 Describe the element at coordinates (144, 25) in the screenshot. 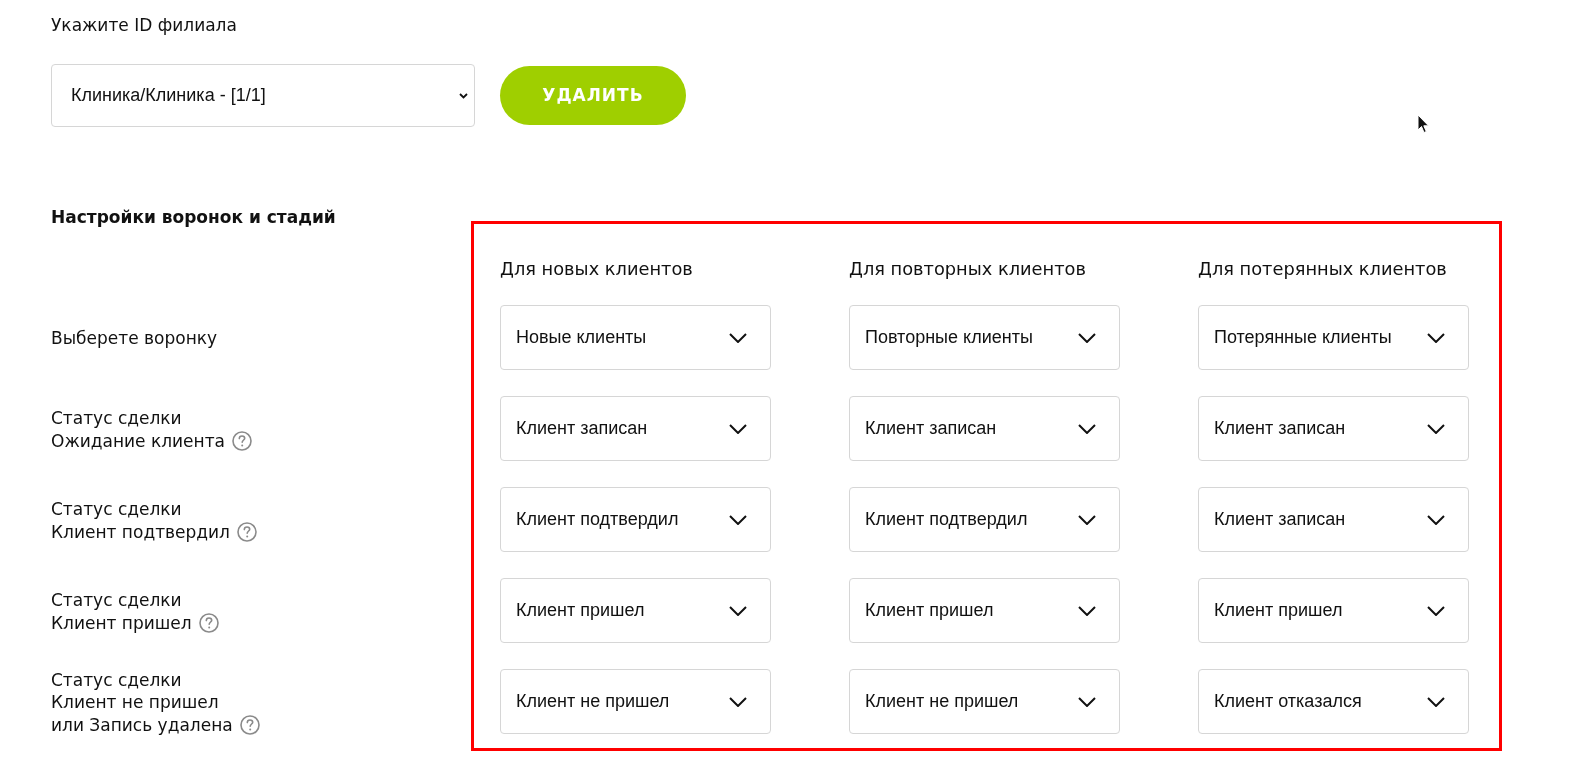

I see `field-label: Укажите ID филиала` at that location.